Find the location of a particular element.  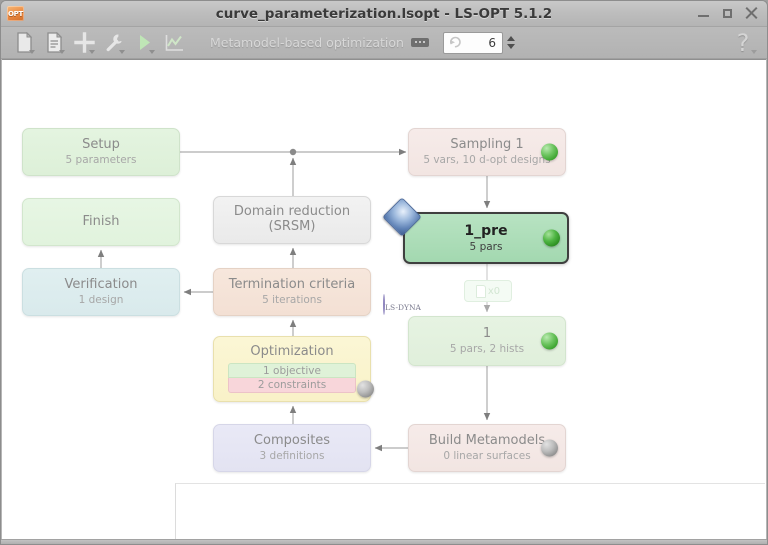

node-composites-subtitle: 3 definitions is located at coordinates (292, 456).